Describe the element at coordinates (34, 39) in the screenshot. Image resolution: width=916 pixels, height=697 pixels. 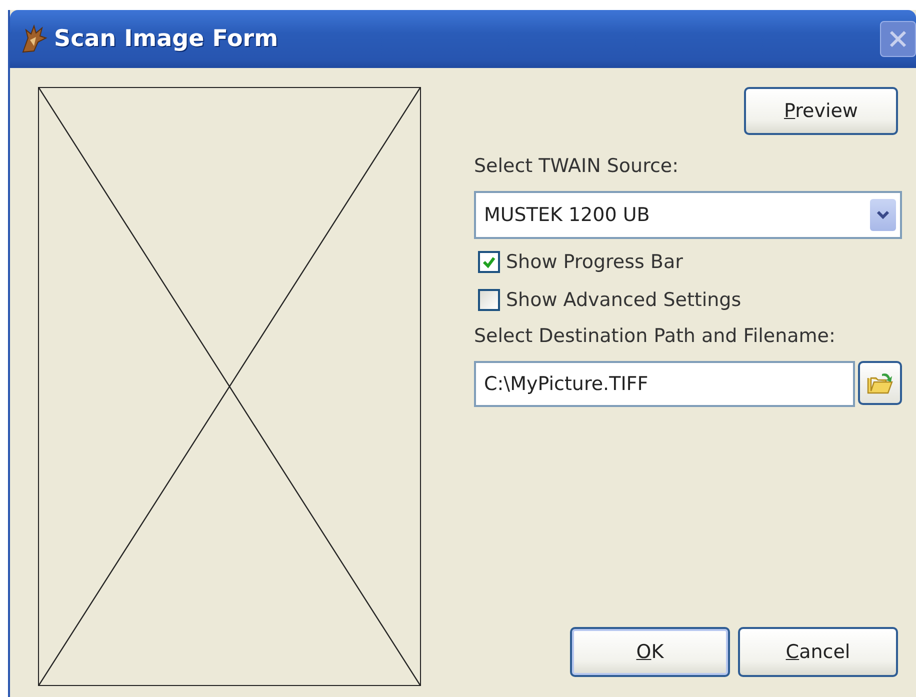
I see `app-icon` at that location.